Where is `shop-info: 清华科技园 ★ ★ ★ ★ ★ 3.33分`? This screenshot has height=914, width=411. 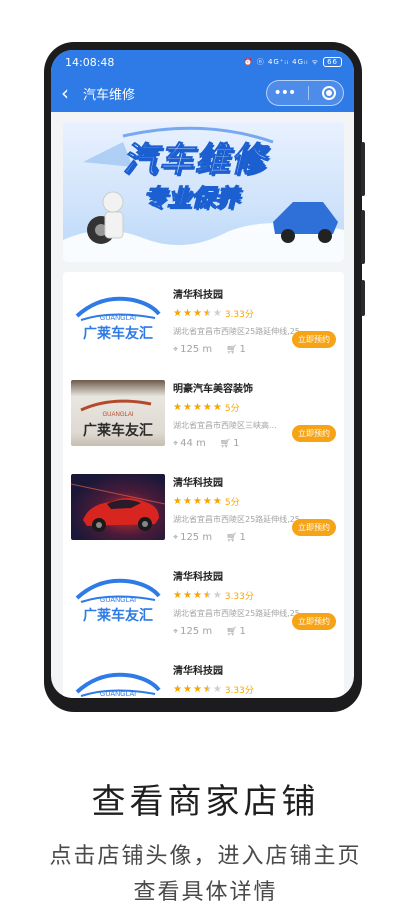 shop-info: 清华科技园 ★ ★ ★ ★ ★ 3.33分 is located at coordinates (250, 679).